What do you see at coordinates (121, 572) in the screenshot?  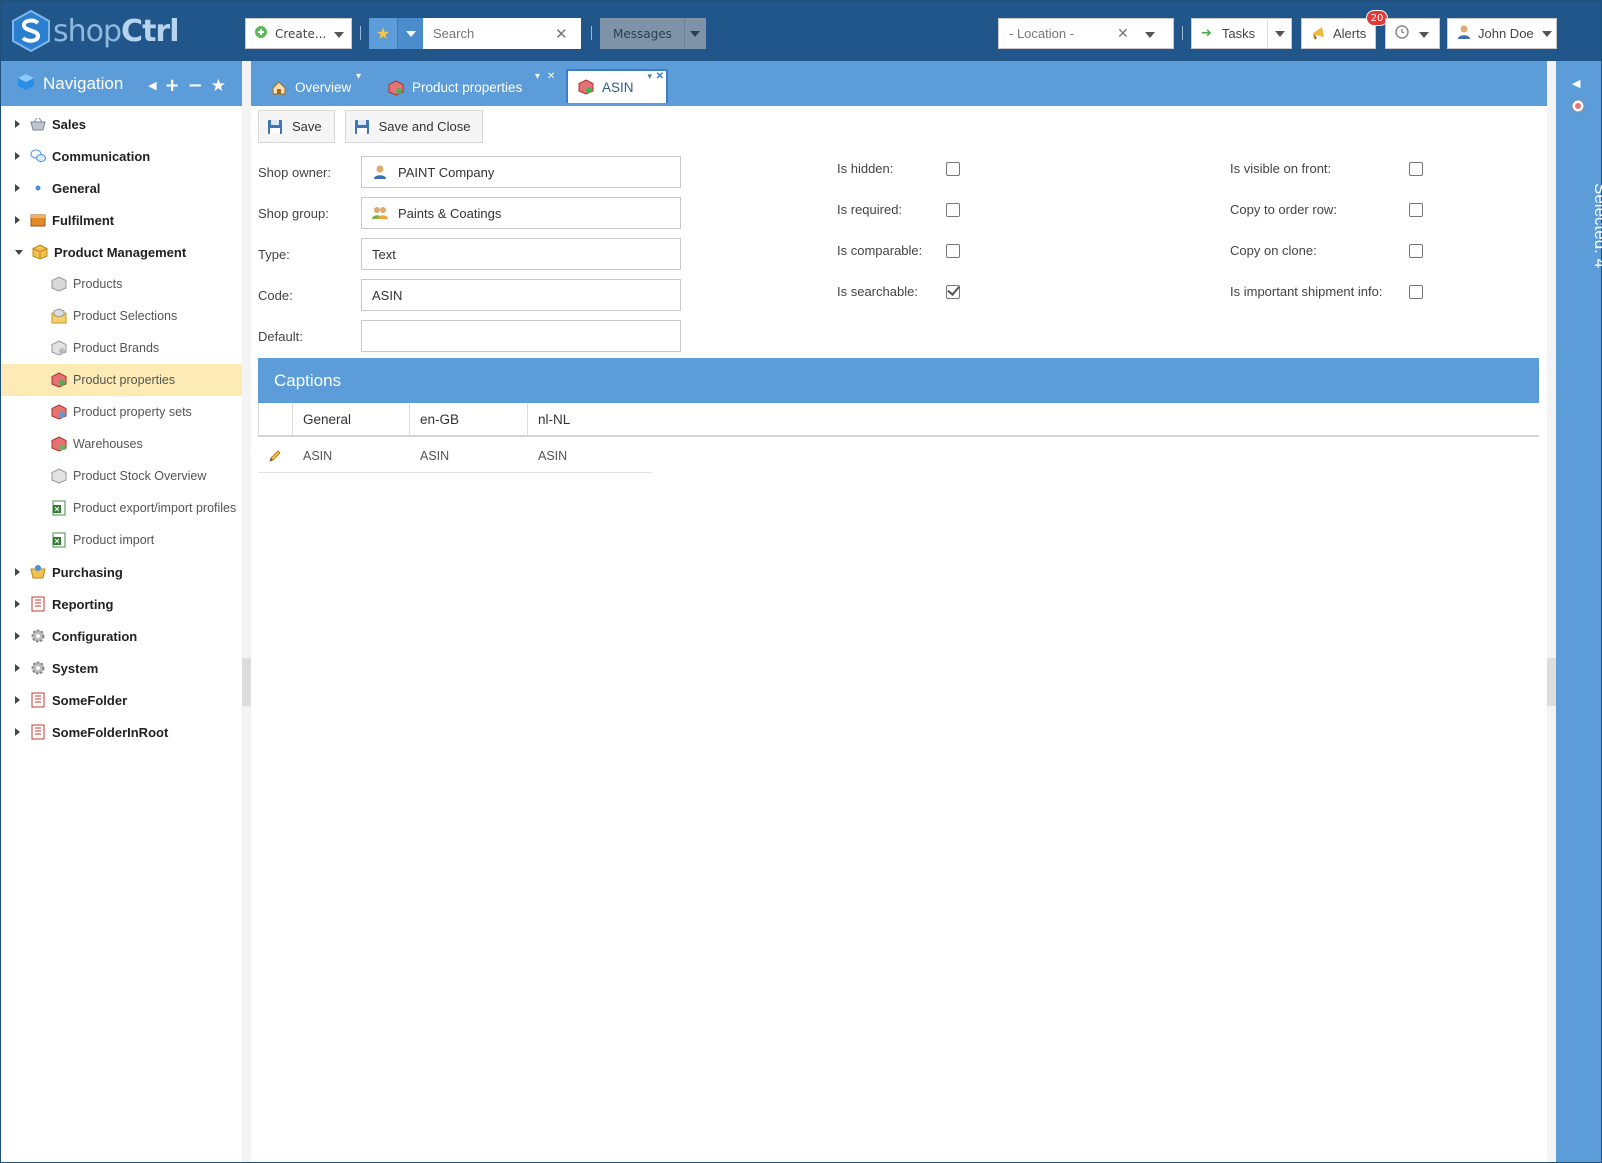 I see `nav-item-purchasing: Purchasing` at bounding box center [121, 572].